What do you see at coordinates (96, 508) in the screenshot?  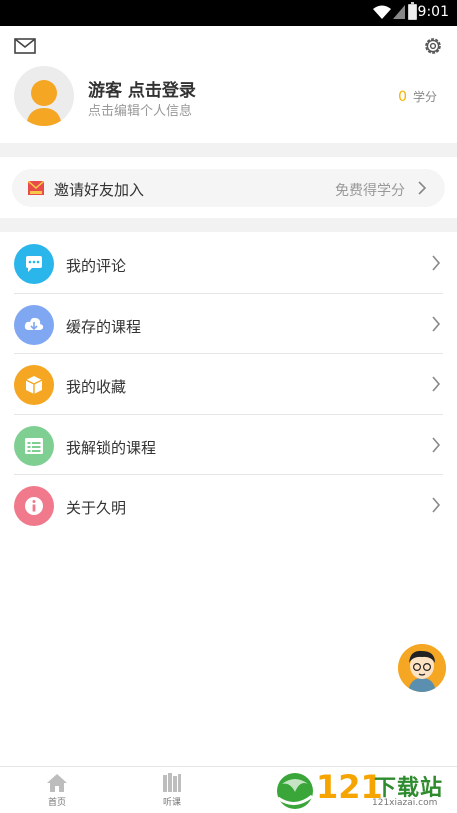 I see `menu-item-label: 关于久明` at bounding box center [96, 508].